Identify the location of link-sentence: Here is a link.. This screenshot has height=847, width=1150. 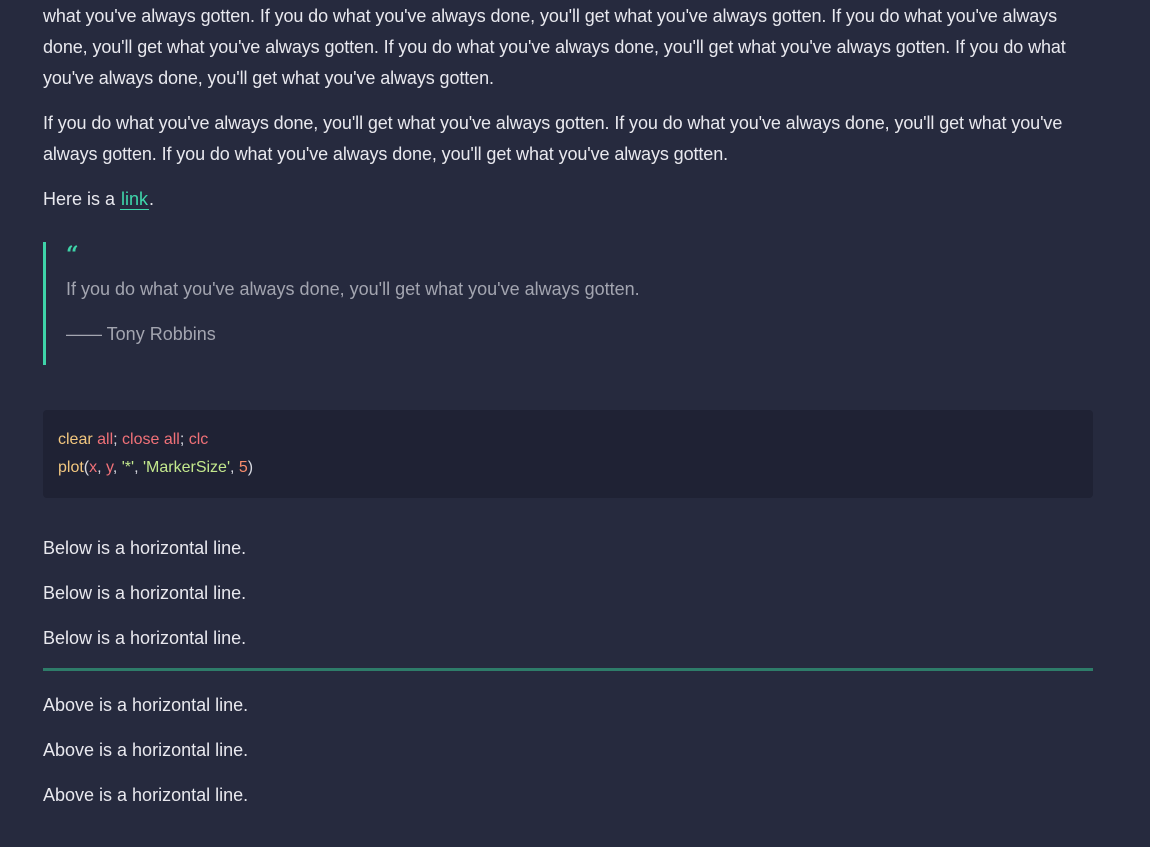
(568, 199).